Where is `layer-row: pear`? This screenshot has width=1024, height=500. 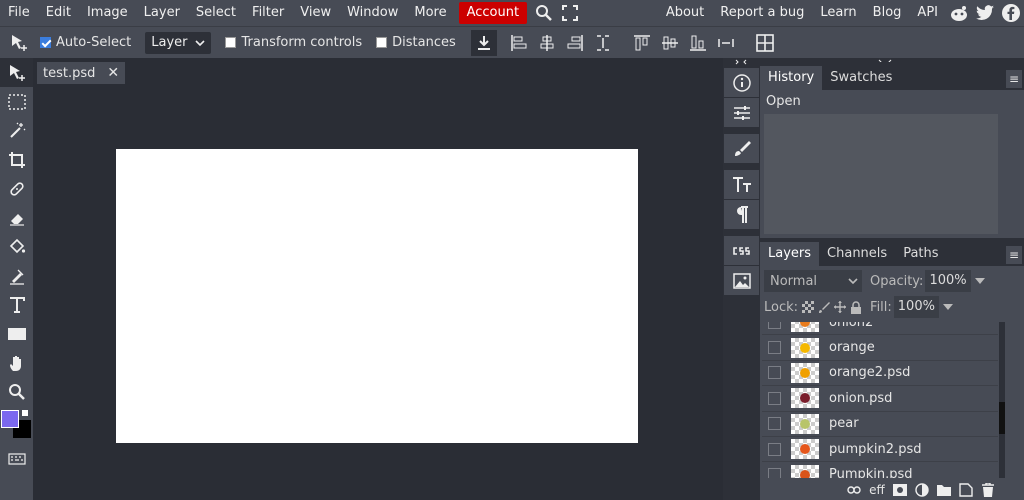
layer-row: pear is located at coordinates (880, 424).